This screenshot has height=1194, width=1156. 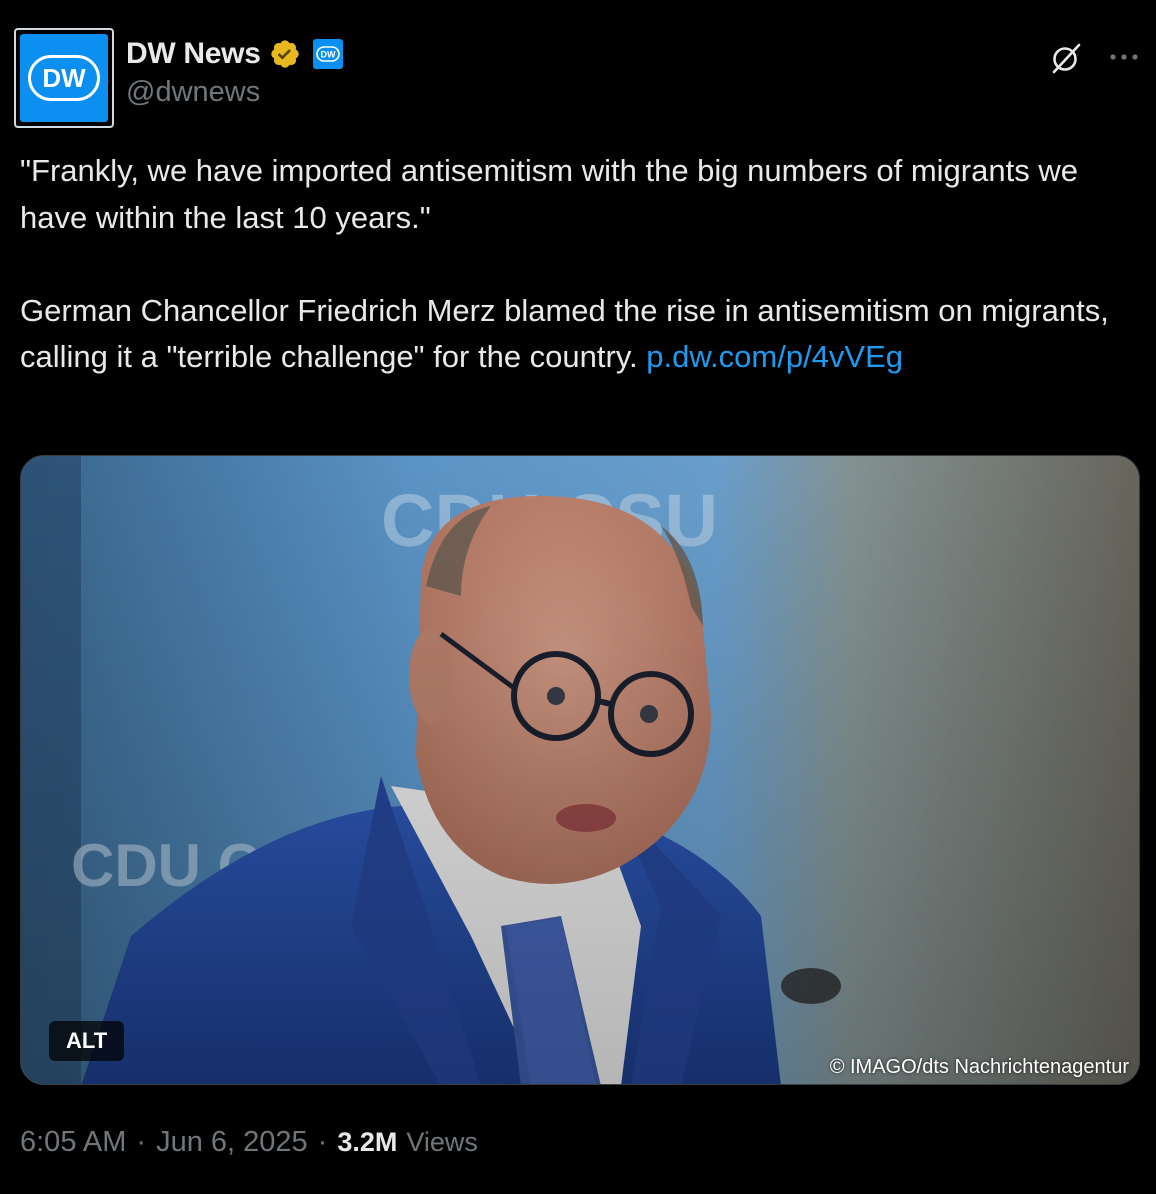 I want to click on tweet-link: p.dw.com/p/4vVEg, so click(x=774, y=356).